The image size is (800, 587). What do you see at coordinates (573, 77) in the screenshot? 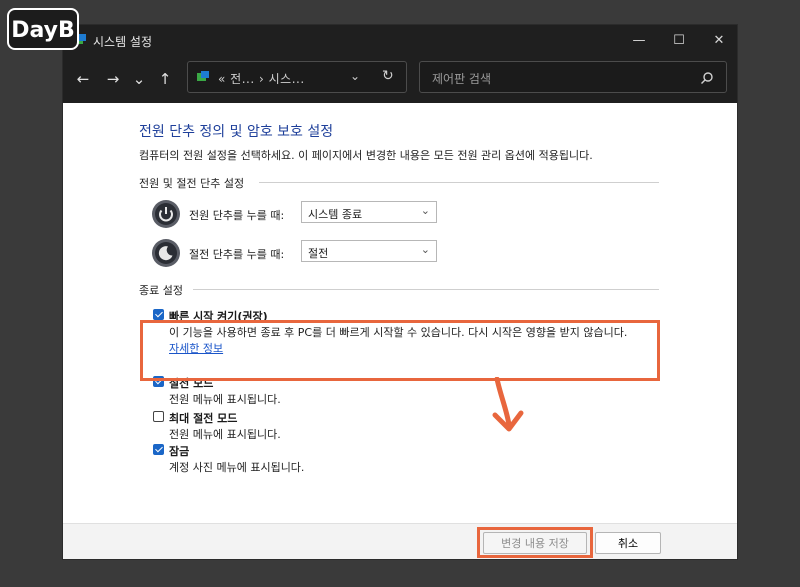
I see `search-input: 제어판 검색` at bounding box center [573, 77].